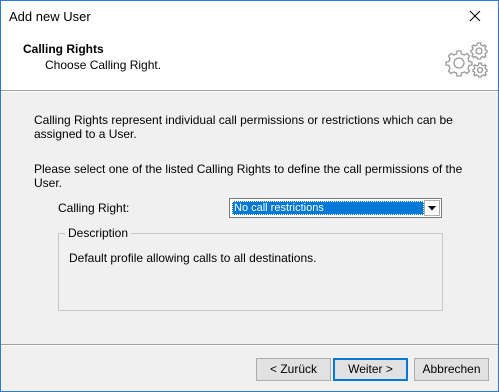 The width and height of the screenshot is (499, 392). I want to click on close-button, so click(475, 16).